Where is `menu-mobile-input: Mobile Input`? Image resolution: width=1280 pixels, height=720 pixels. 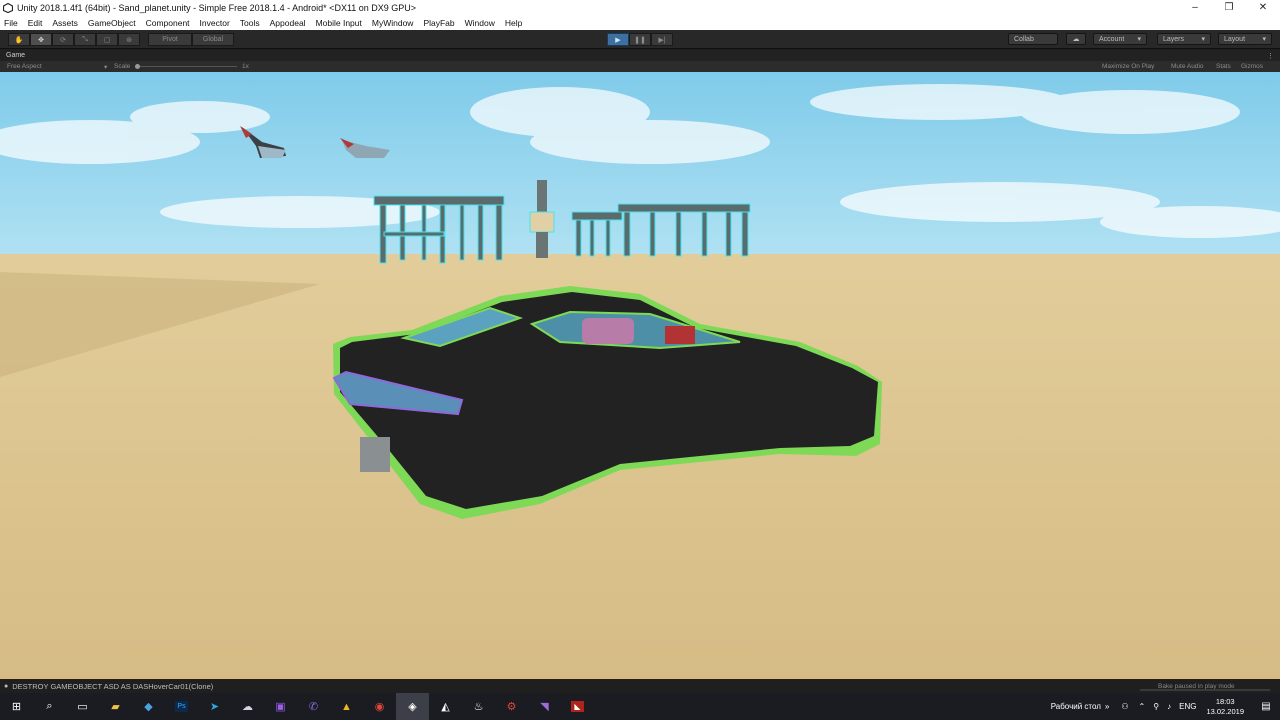 menu-mobile-input: Mobile Input is located at coordinates (339, 23).